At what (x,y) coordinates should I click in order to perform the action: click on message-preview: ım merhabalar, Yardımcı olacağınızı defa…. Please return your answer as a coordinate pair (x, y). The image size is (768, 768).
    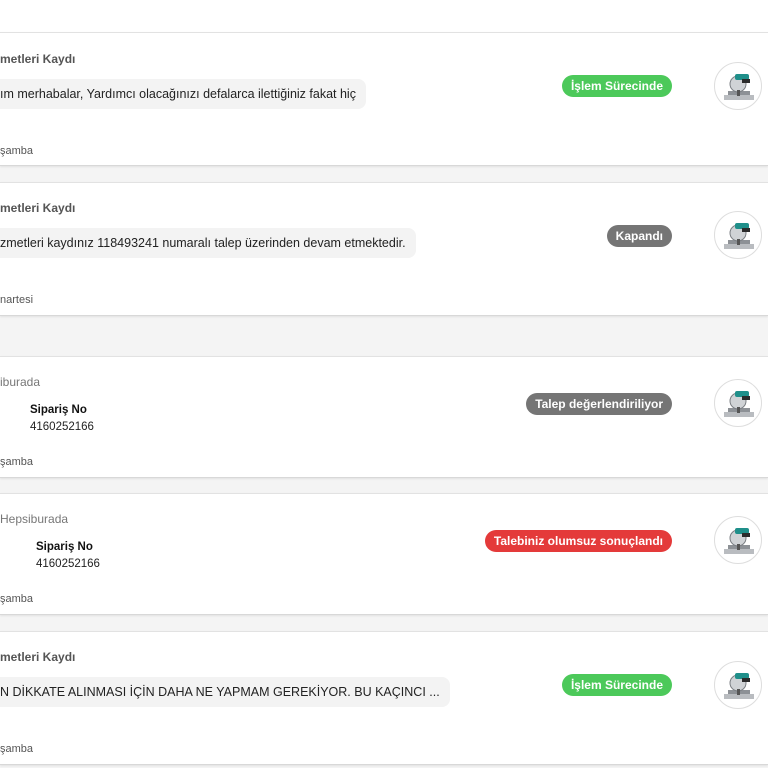
    Looking at the image, I should click on (183, 94).